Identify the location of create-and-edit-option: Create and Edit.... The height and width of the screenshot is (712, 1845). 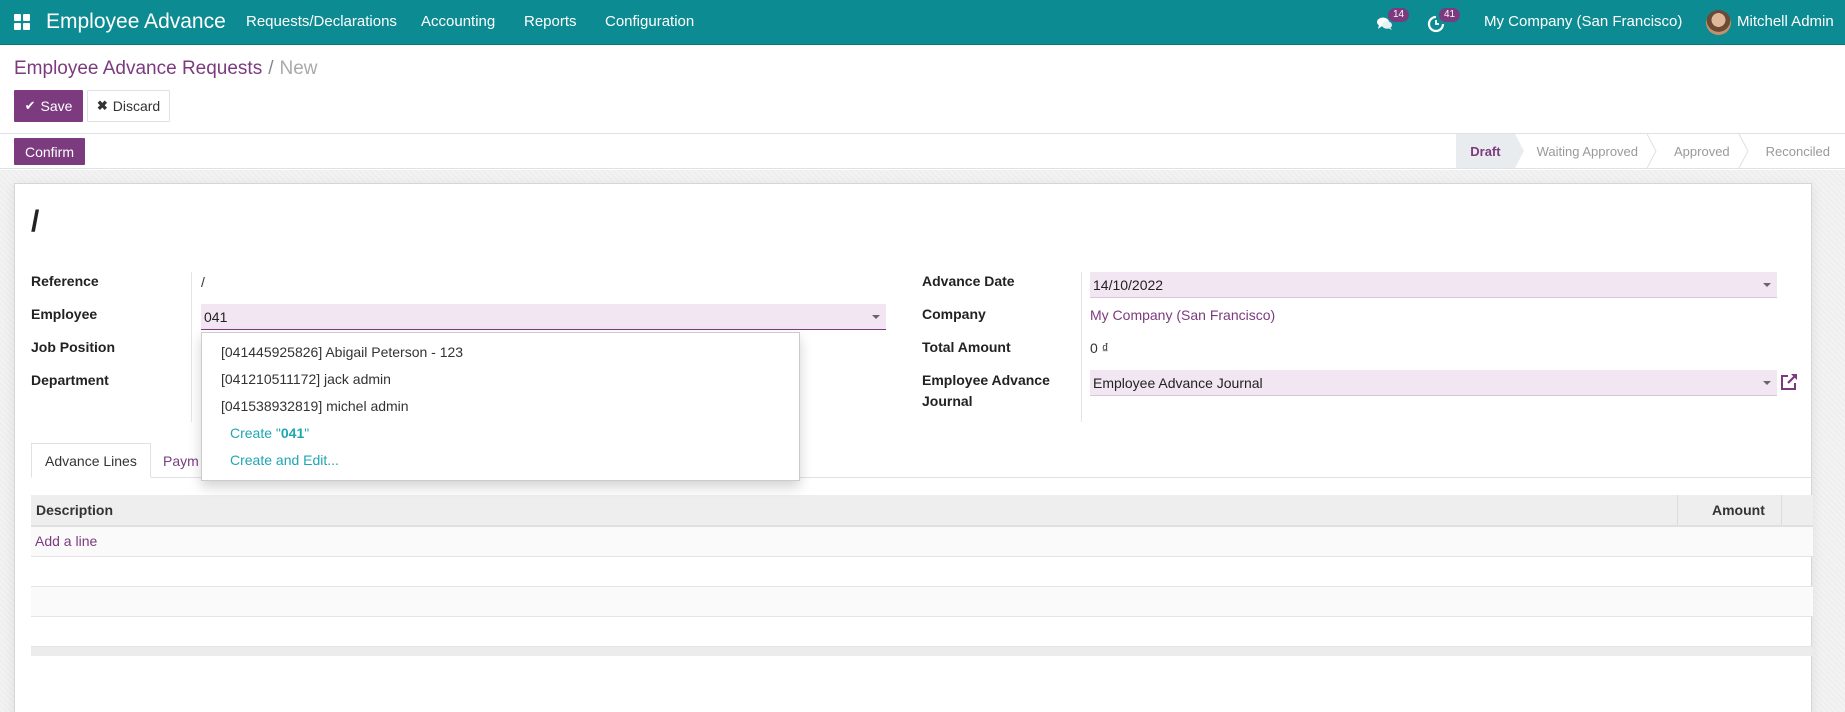
(284, 460).